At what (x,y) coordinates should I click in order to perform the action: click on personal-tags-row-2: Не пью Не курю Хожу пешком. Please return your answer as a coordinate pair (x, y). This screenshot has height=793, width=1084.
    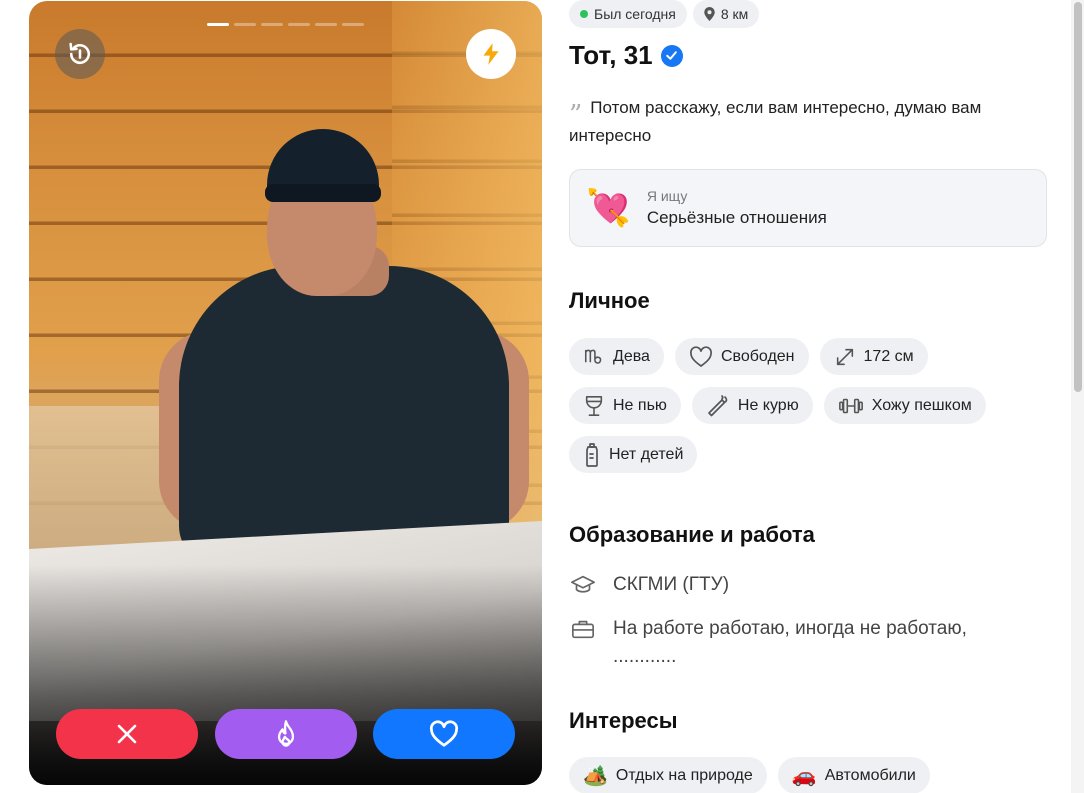
    Looking at the image, I should click on (777, 405).